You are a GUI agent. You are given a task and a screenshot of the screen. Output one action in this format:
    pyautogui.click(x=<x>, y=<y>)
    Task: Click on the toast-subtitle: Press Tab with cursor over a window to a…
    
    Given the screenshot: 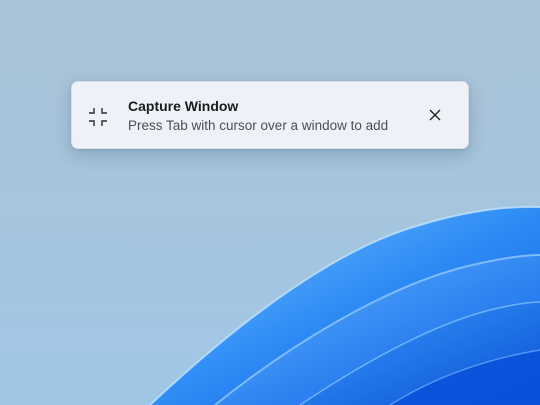 What is the action you would take?
    pyautogui.click(x=258, y=125)
    